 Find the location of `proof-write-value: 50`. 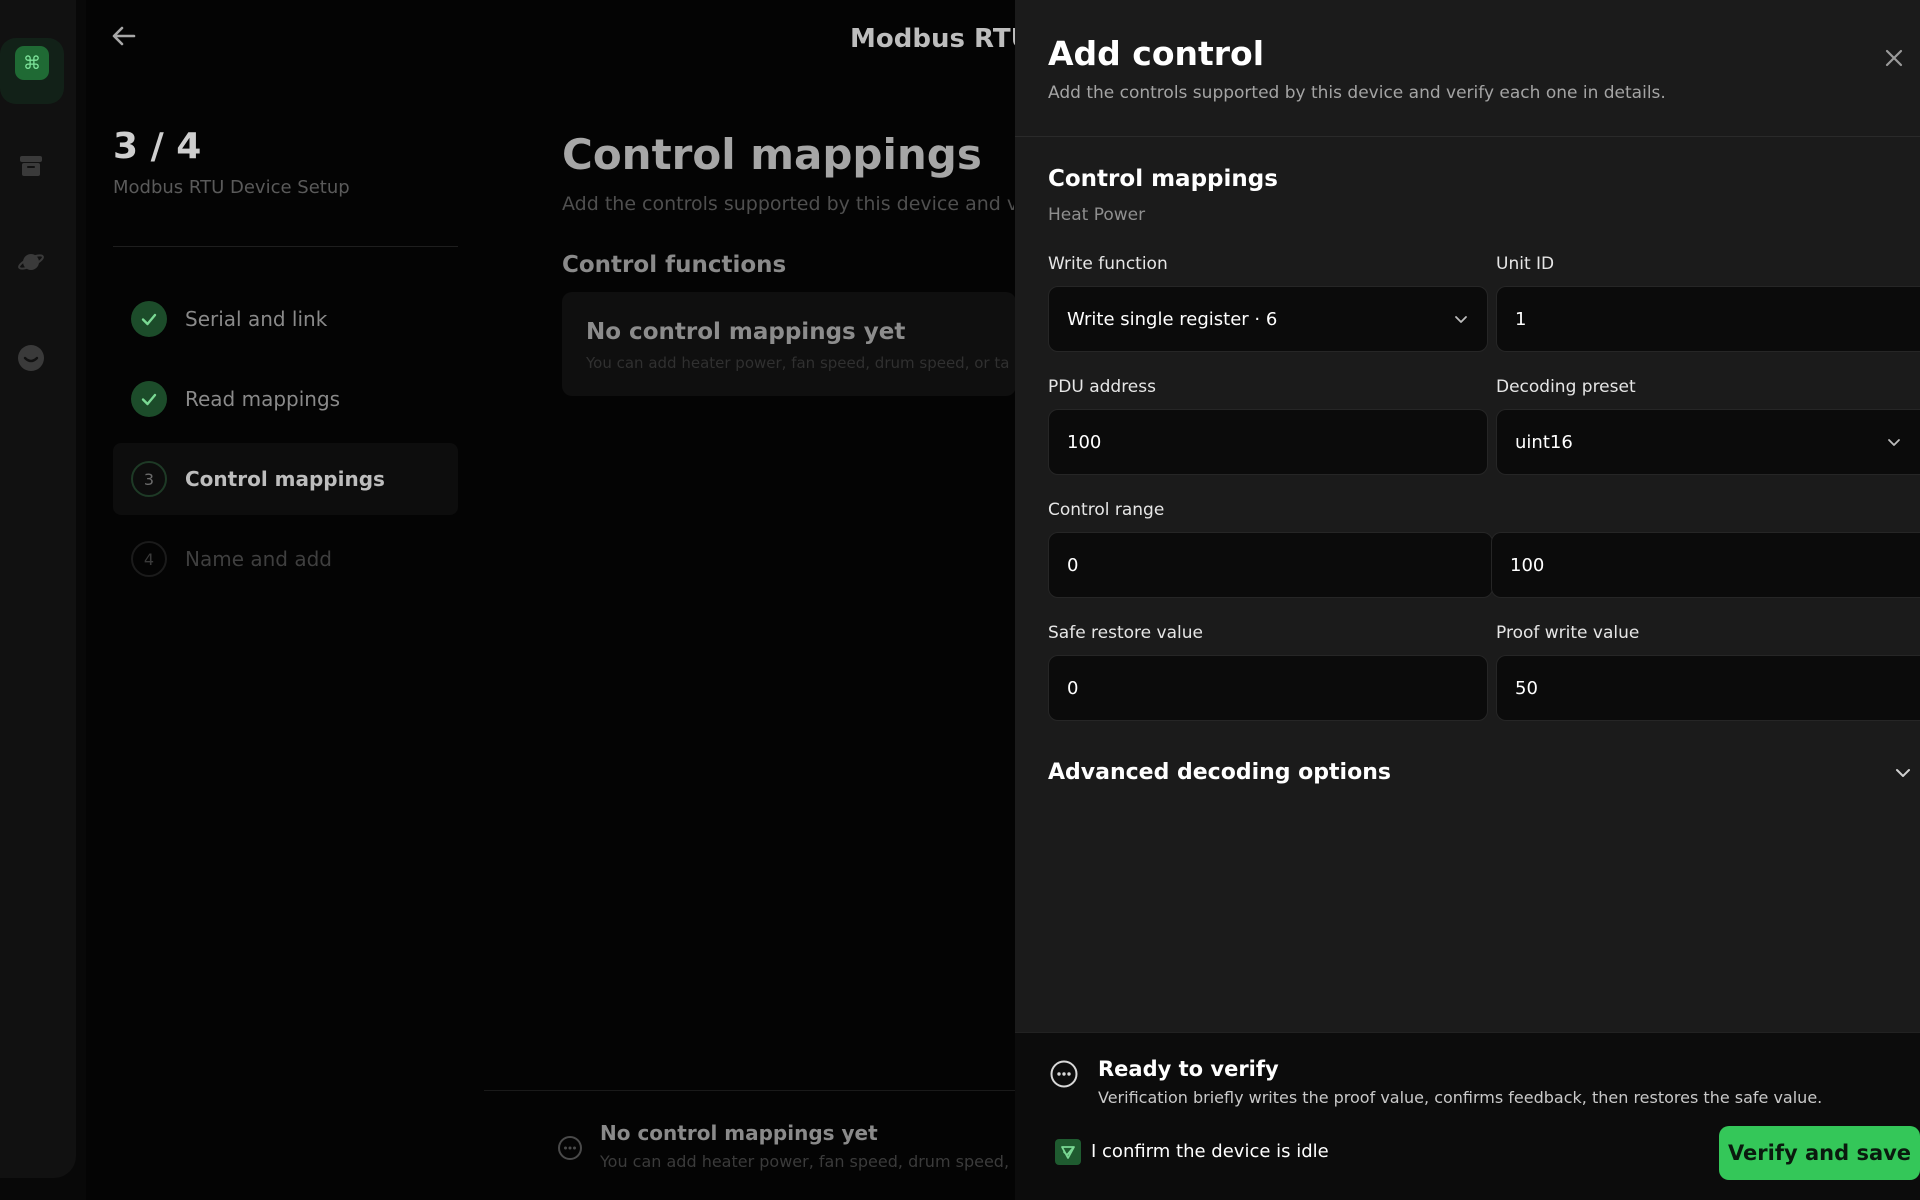

proof-write-value: 50 is located at coordinates (1526, 688).